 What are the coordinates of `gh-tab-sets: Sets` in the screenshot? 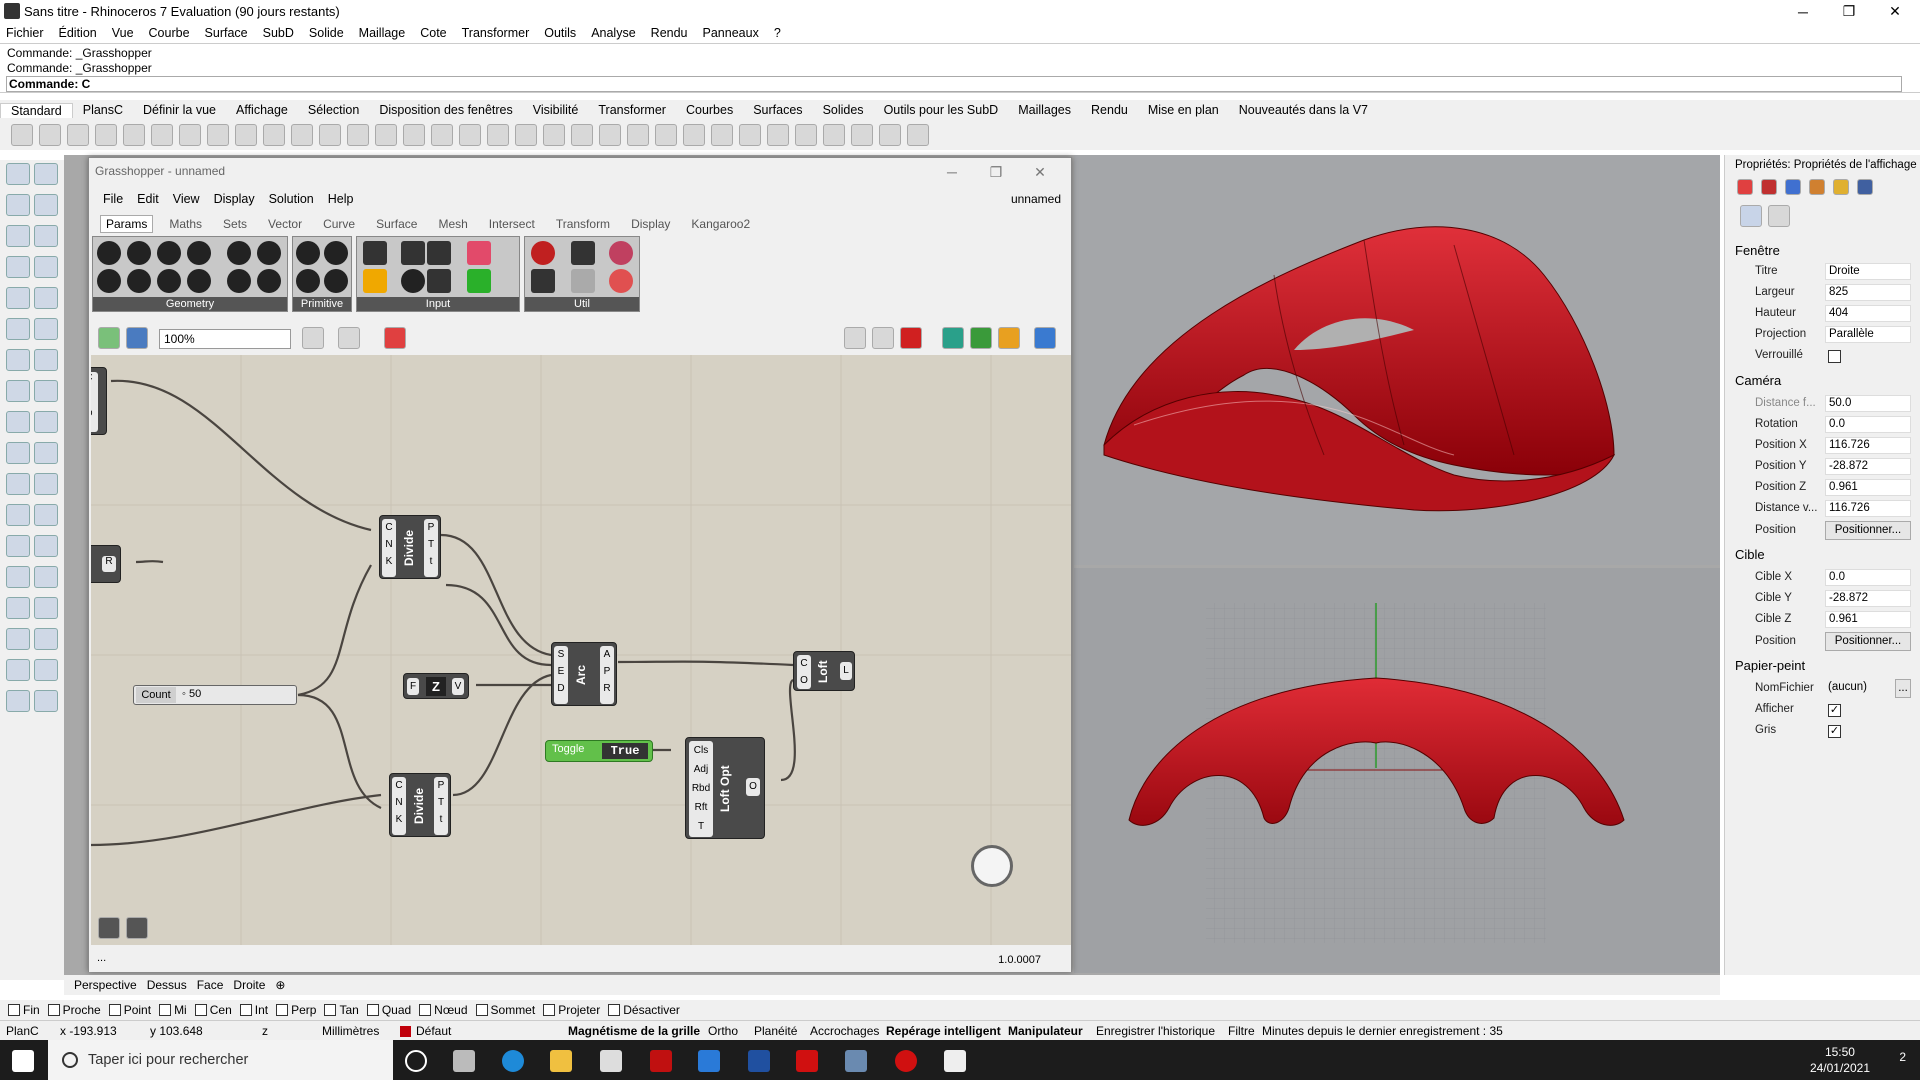 It's located at (235, 224).